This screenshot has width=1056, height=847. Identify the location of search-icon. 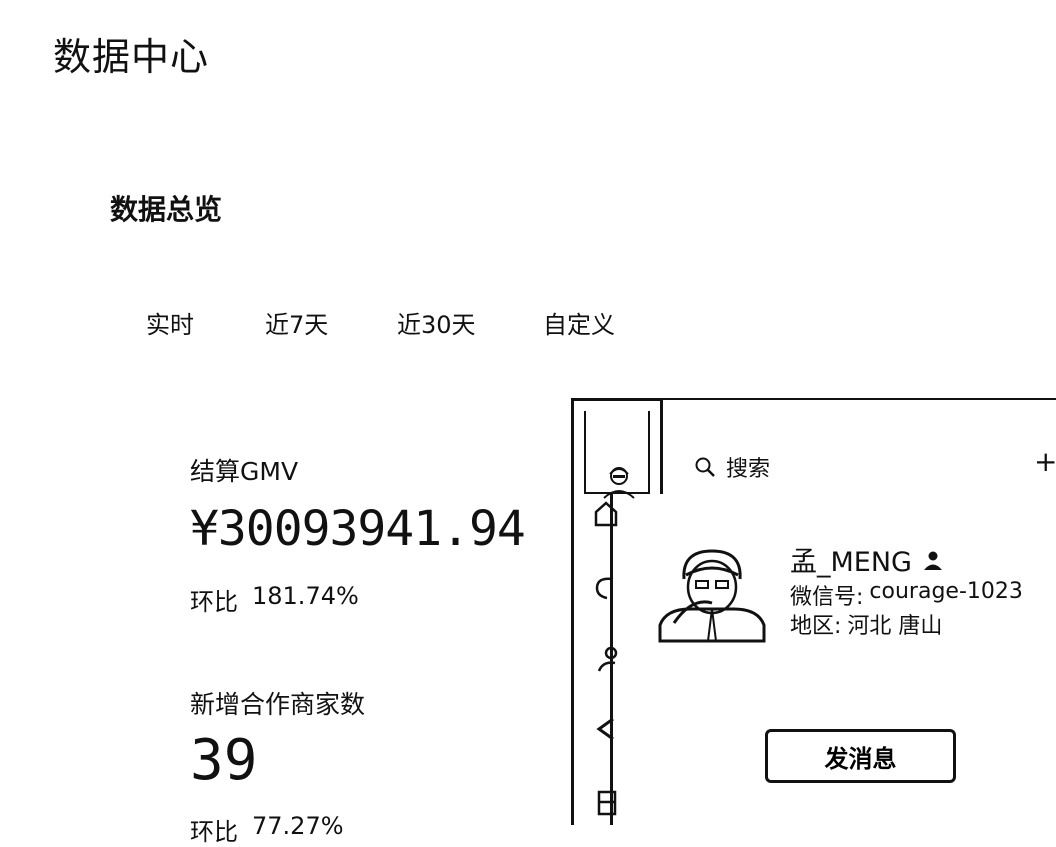
(705, 467).